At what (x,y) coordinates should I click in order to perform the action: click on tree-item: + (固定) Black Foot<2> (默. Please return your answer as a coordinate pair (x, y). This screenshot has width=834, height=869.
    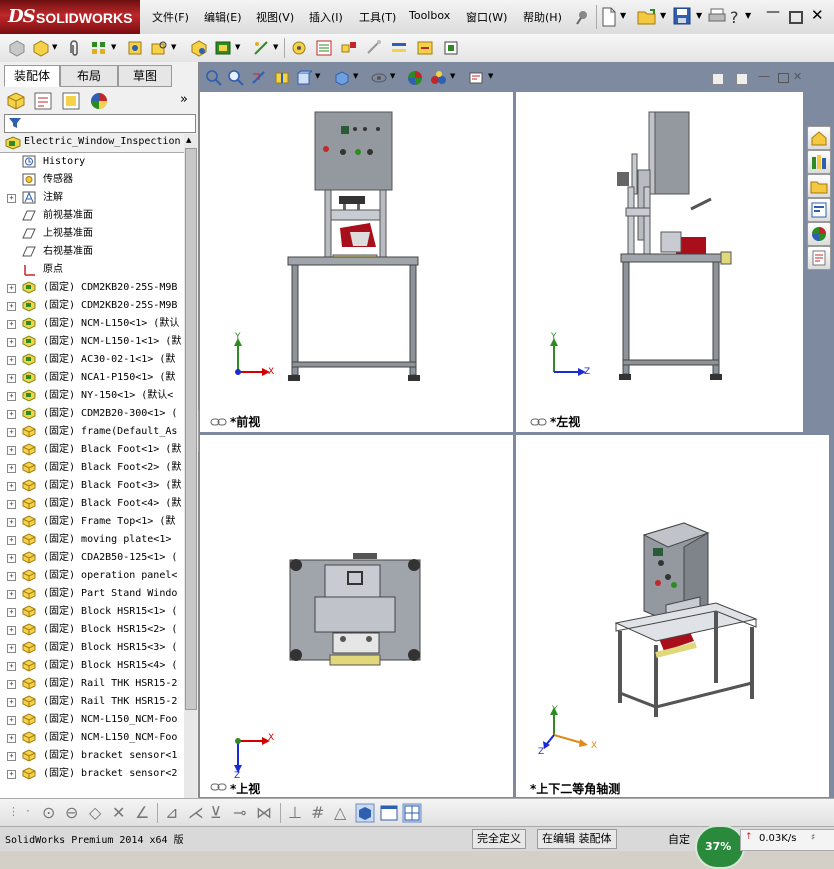
    Looking at the image, I should click on (92, 468).